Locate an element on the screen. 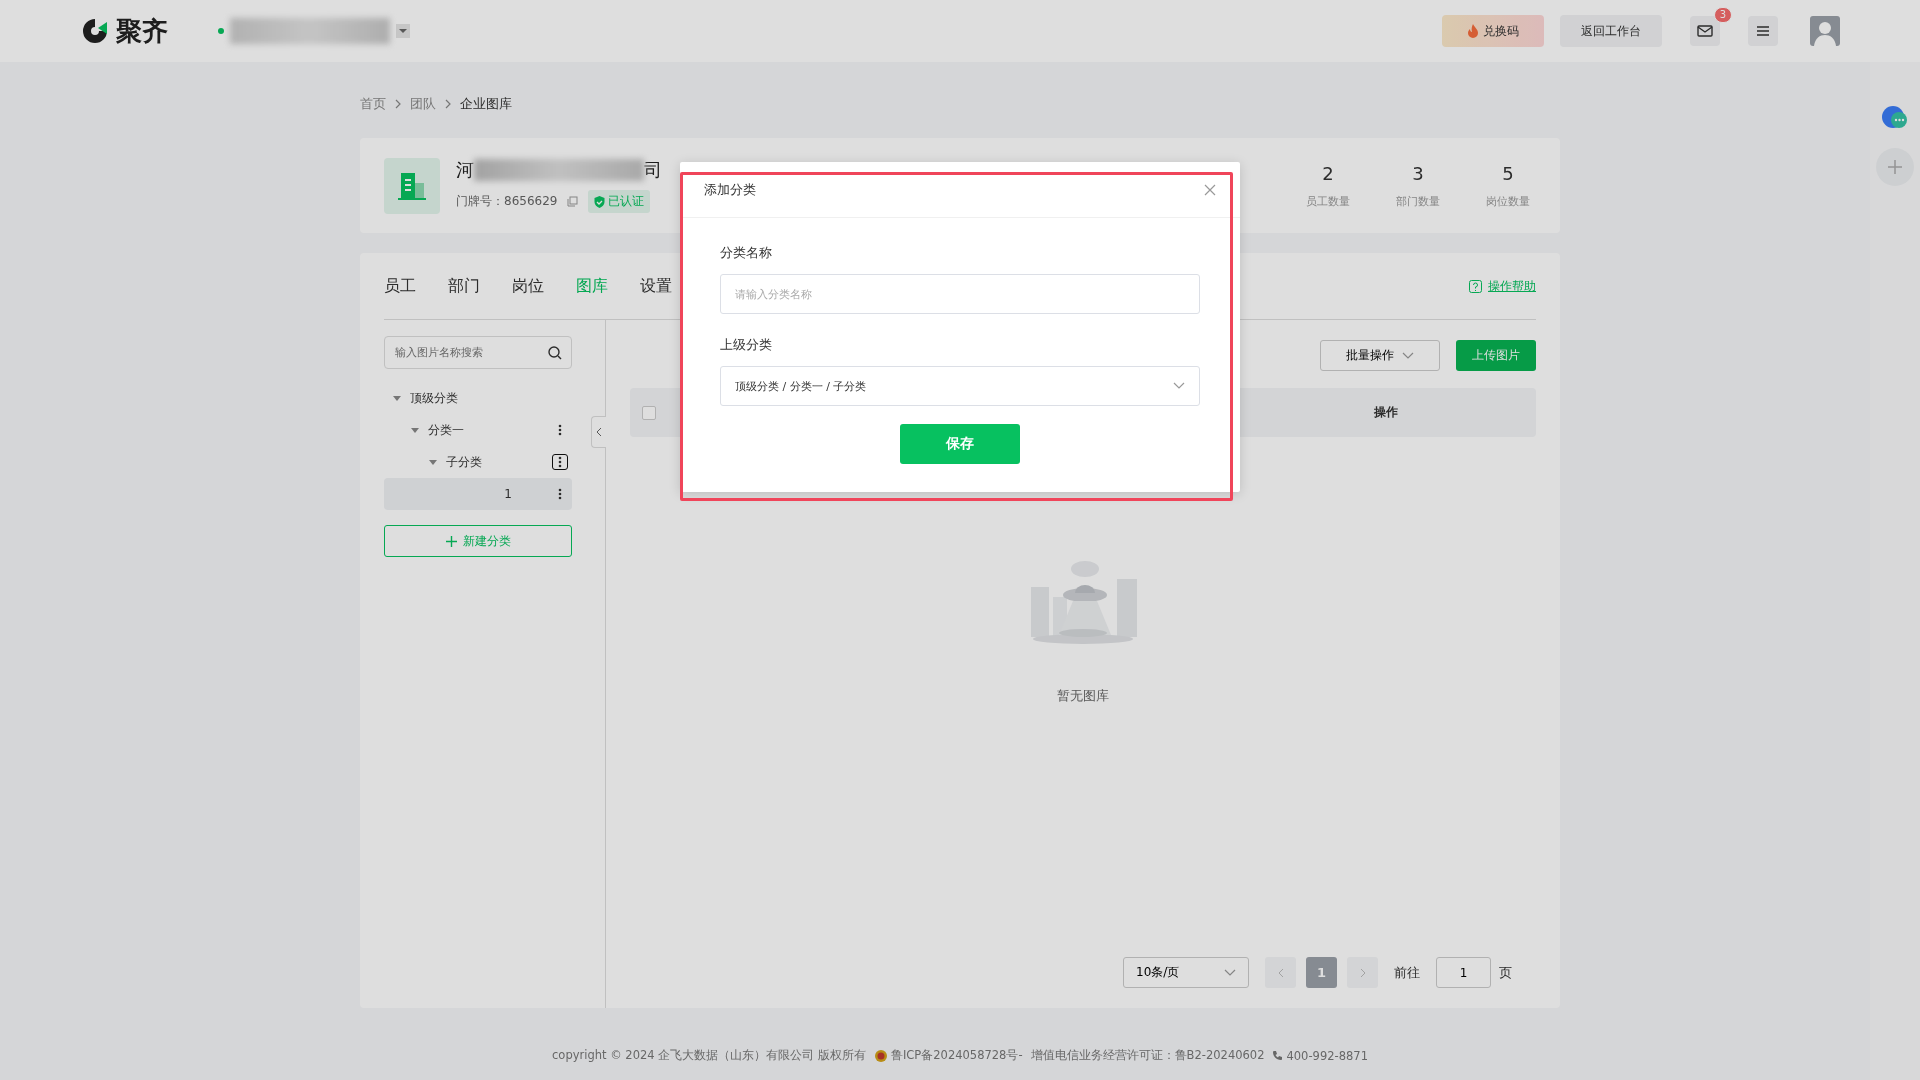  batch-action-button: 批量操作 is located at coordinates (1380, 355).